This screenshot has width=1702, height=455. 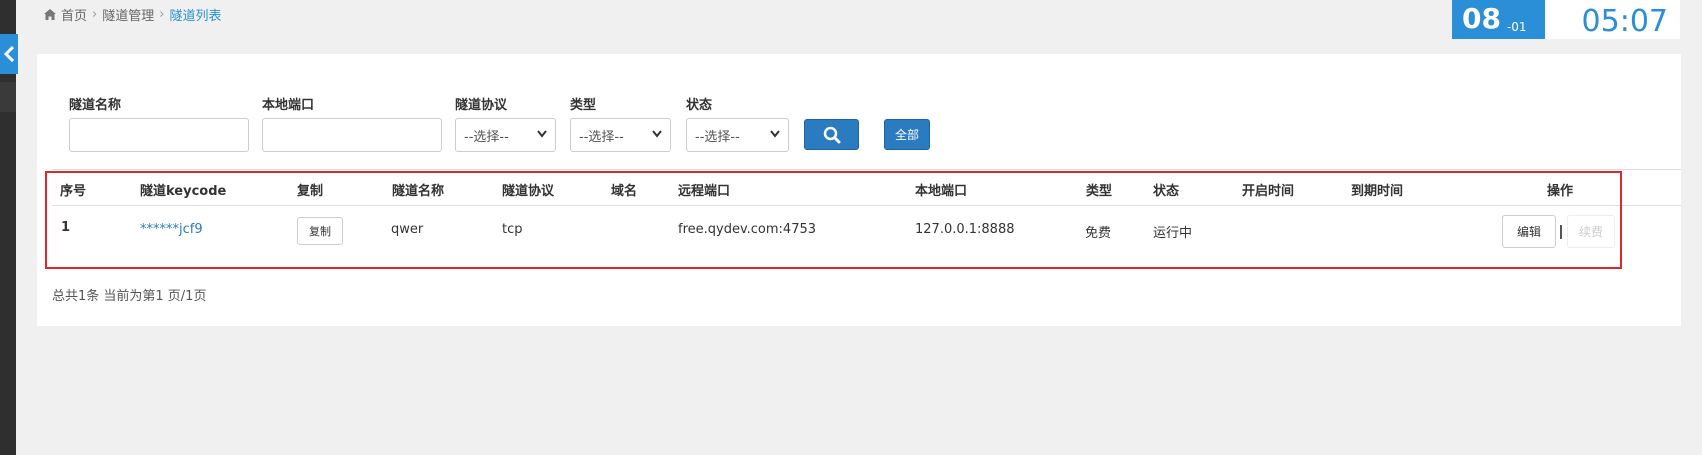 What do you see at coordinates (866, 205) in the screenshot?
I see `table-header-border` at bounding box center [866, 205].